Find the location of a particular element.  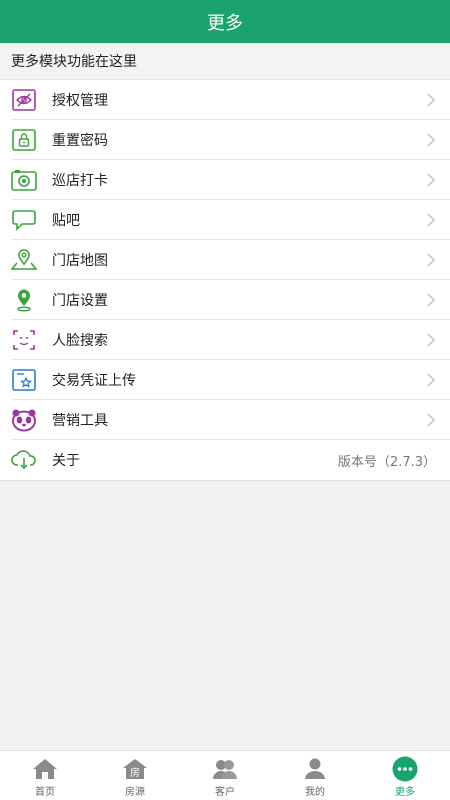

map-pin-icon is located at coordinates (24, 260).